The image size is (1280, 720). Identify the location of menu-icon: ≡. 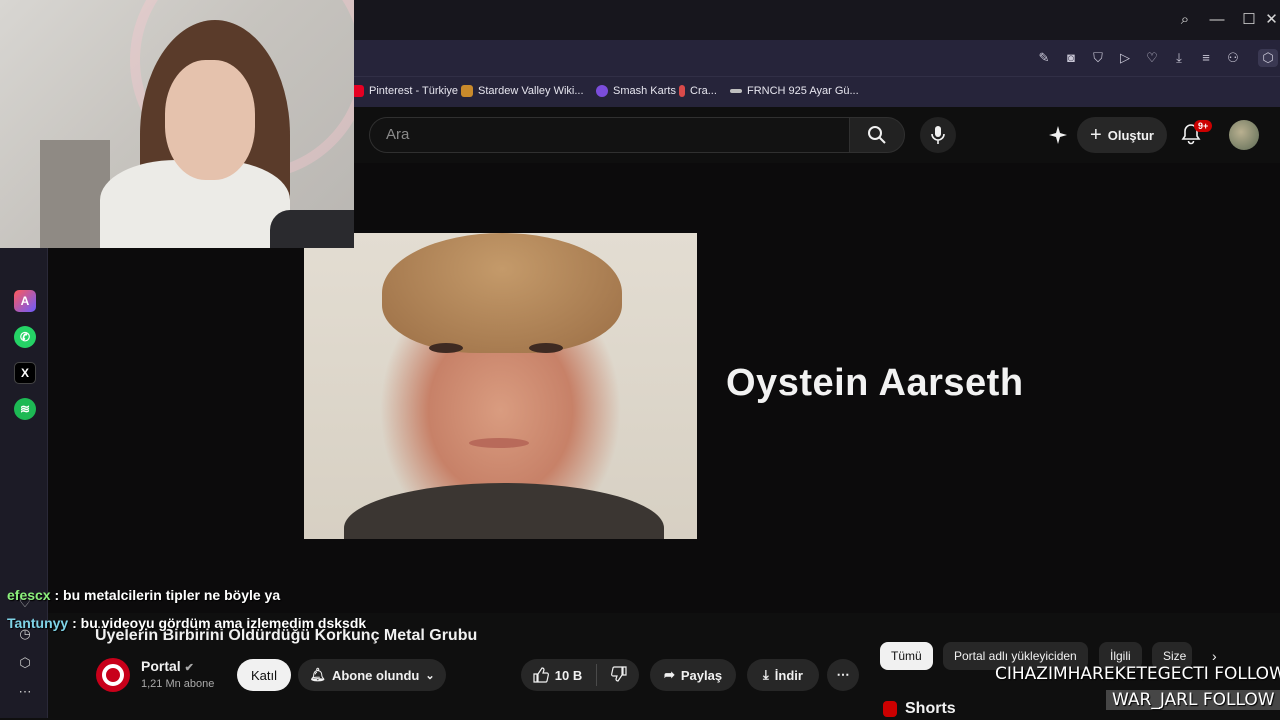
(1206, 58).